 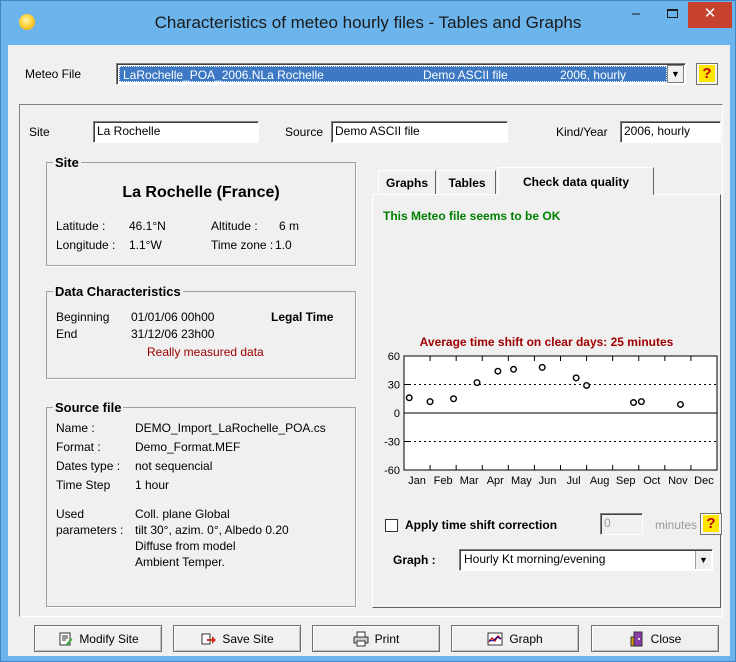 What do you see at coordinates (394, 357) in the screenshot?
I see `y-tick-label: 60` at bounding box center [394, 357].